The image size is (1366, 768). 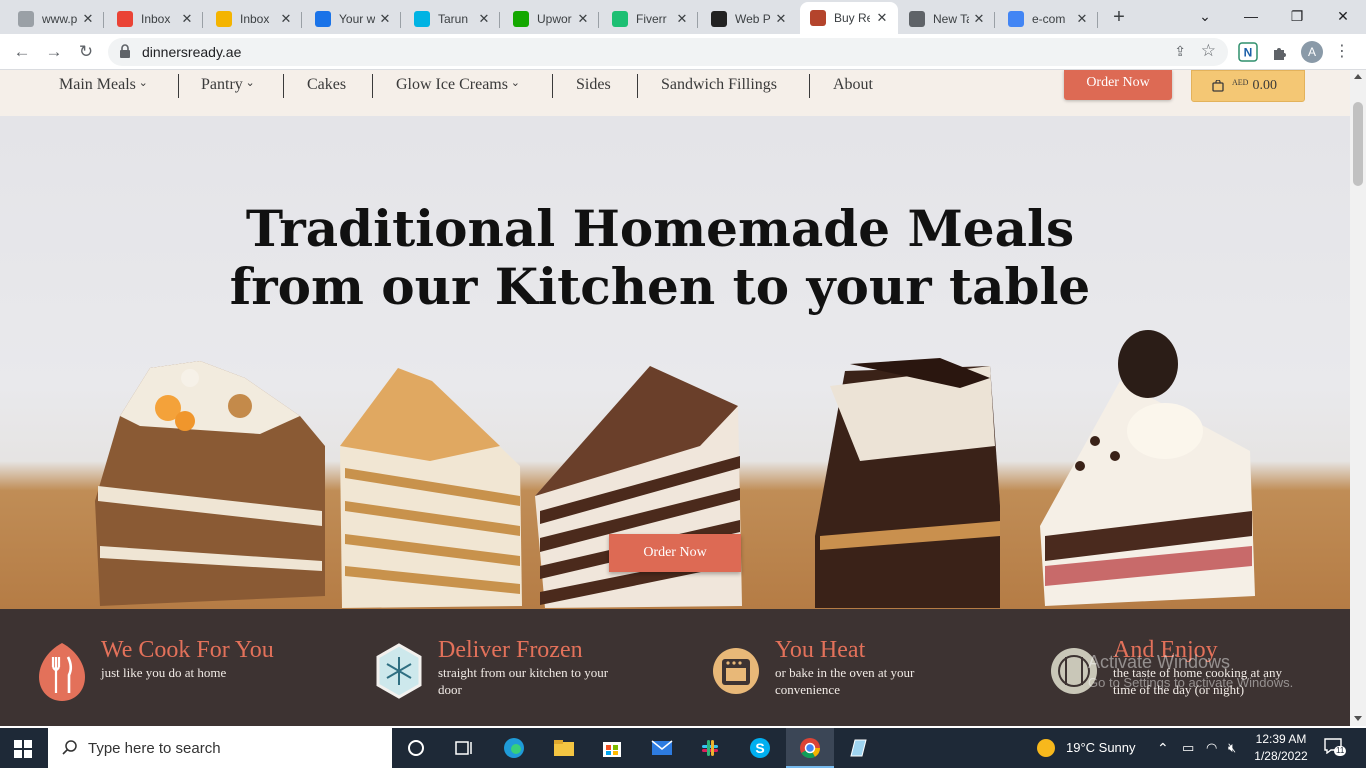 I want to click on jira-icon, so click(x=323, y=19).